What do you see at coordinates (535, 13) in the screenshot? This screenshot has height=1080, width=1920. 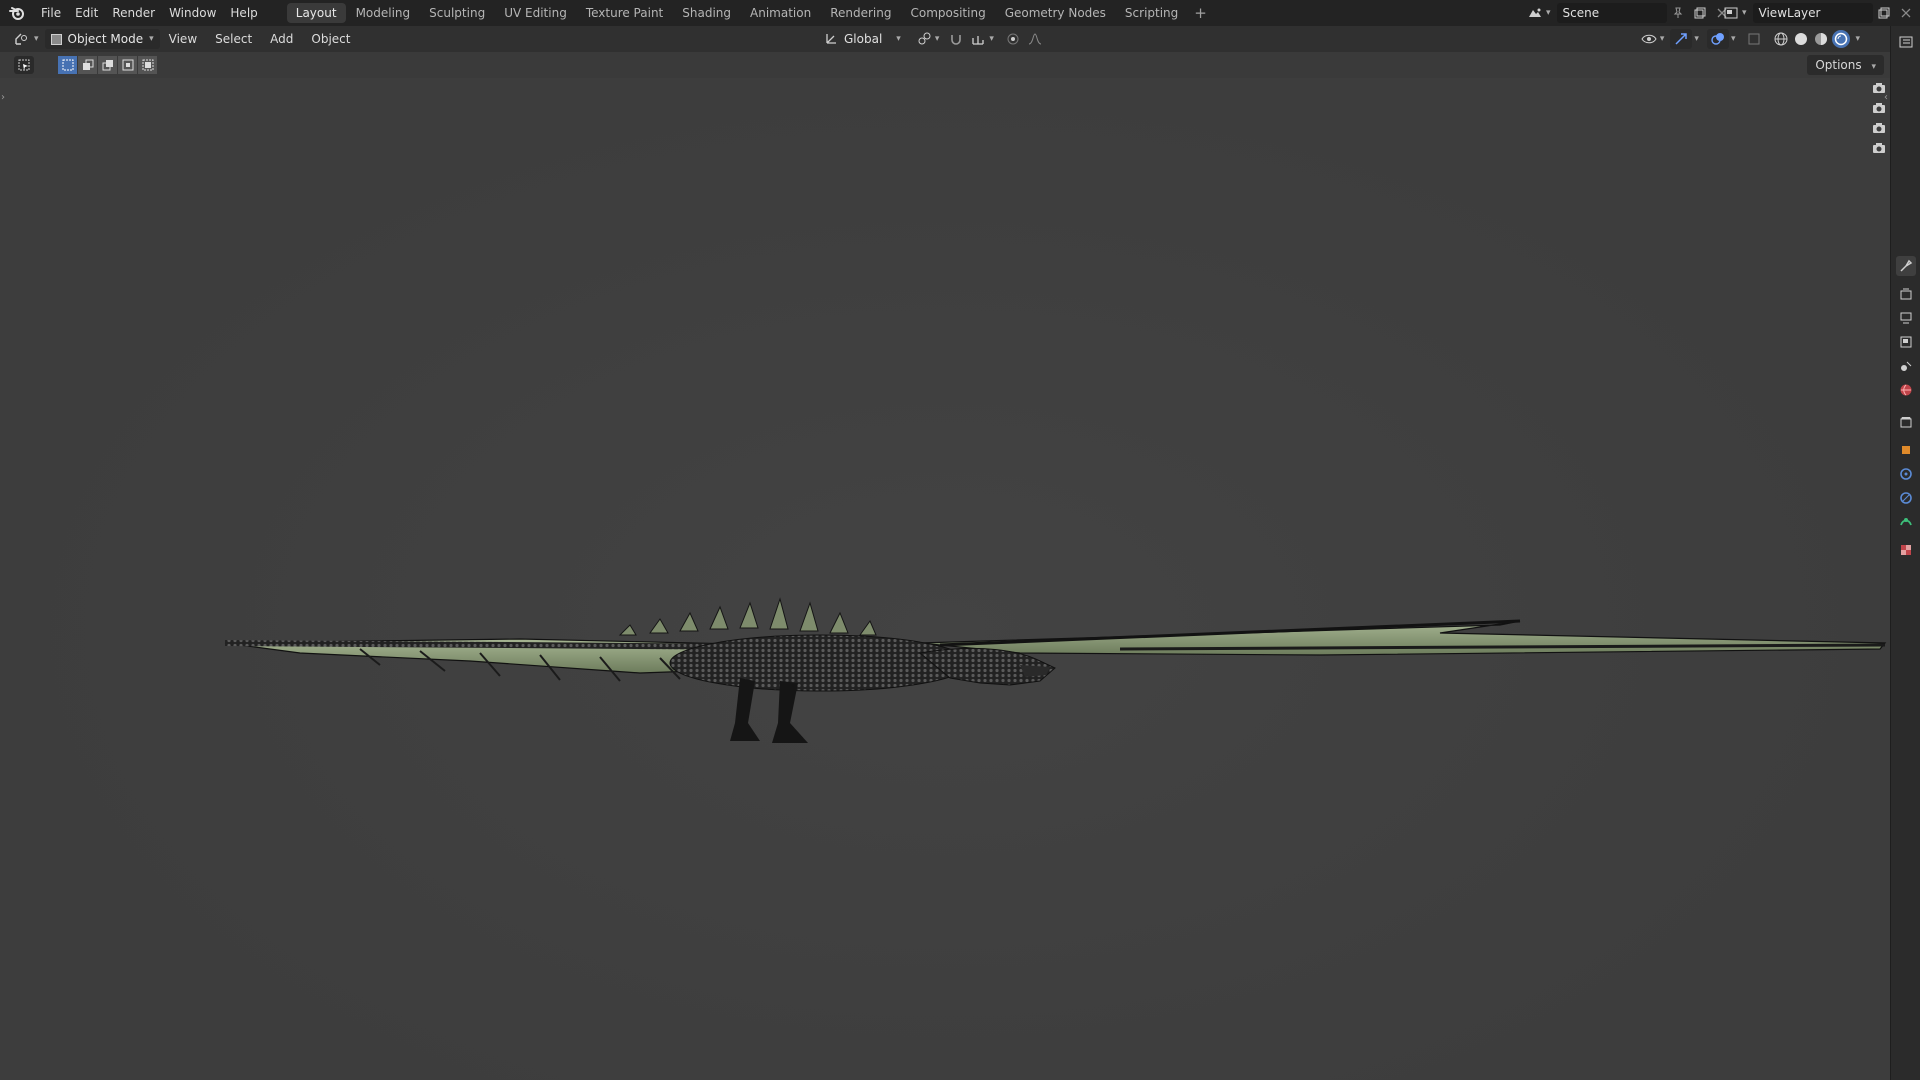 I see `tab-uv-editing: UV Editing` at bounding box center [535, 13].